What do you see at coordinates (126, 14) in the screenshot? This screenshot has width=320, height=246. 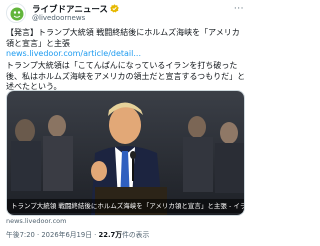 I see `tweet-header: ライブドアニュース @livedoornews ···` at bounding box center [126, 14].